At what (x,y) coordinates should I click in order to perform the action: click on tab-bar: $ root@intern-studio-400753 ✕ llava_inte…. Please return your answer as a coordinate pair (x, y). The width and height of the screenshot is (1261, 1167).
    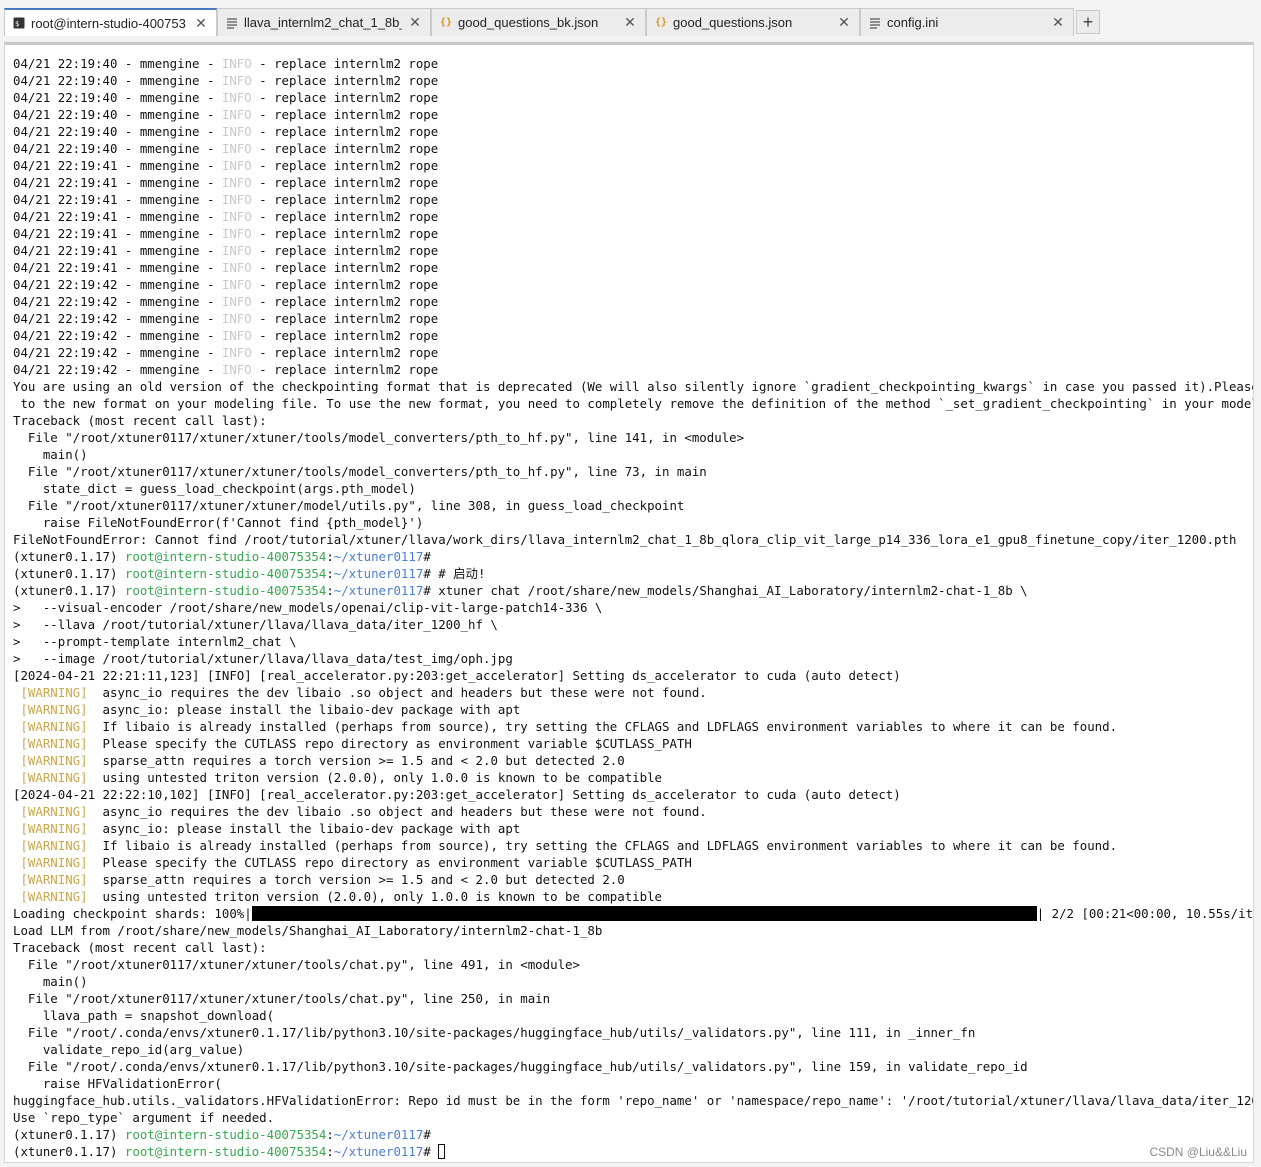
    Looking at the image, I should click on (631, 22).